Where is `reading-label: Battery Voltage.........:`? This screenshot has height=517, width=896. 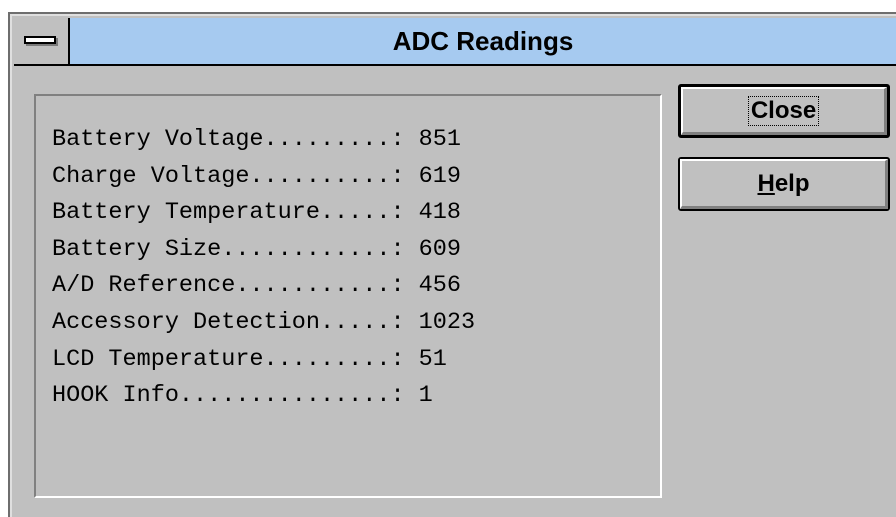 reading-label: Battery Voltage.........: is located at coordinates (235, 139).